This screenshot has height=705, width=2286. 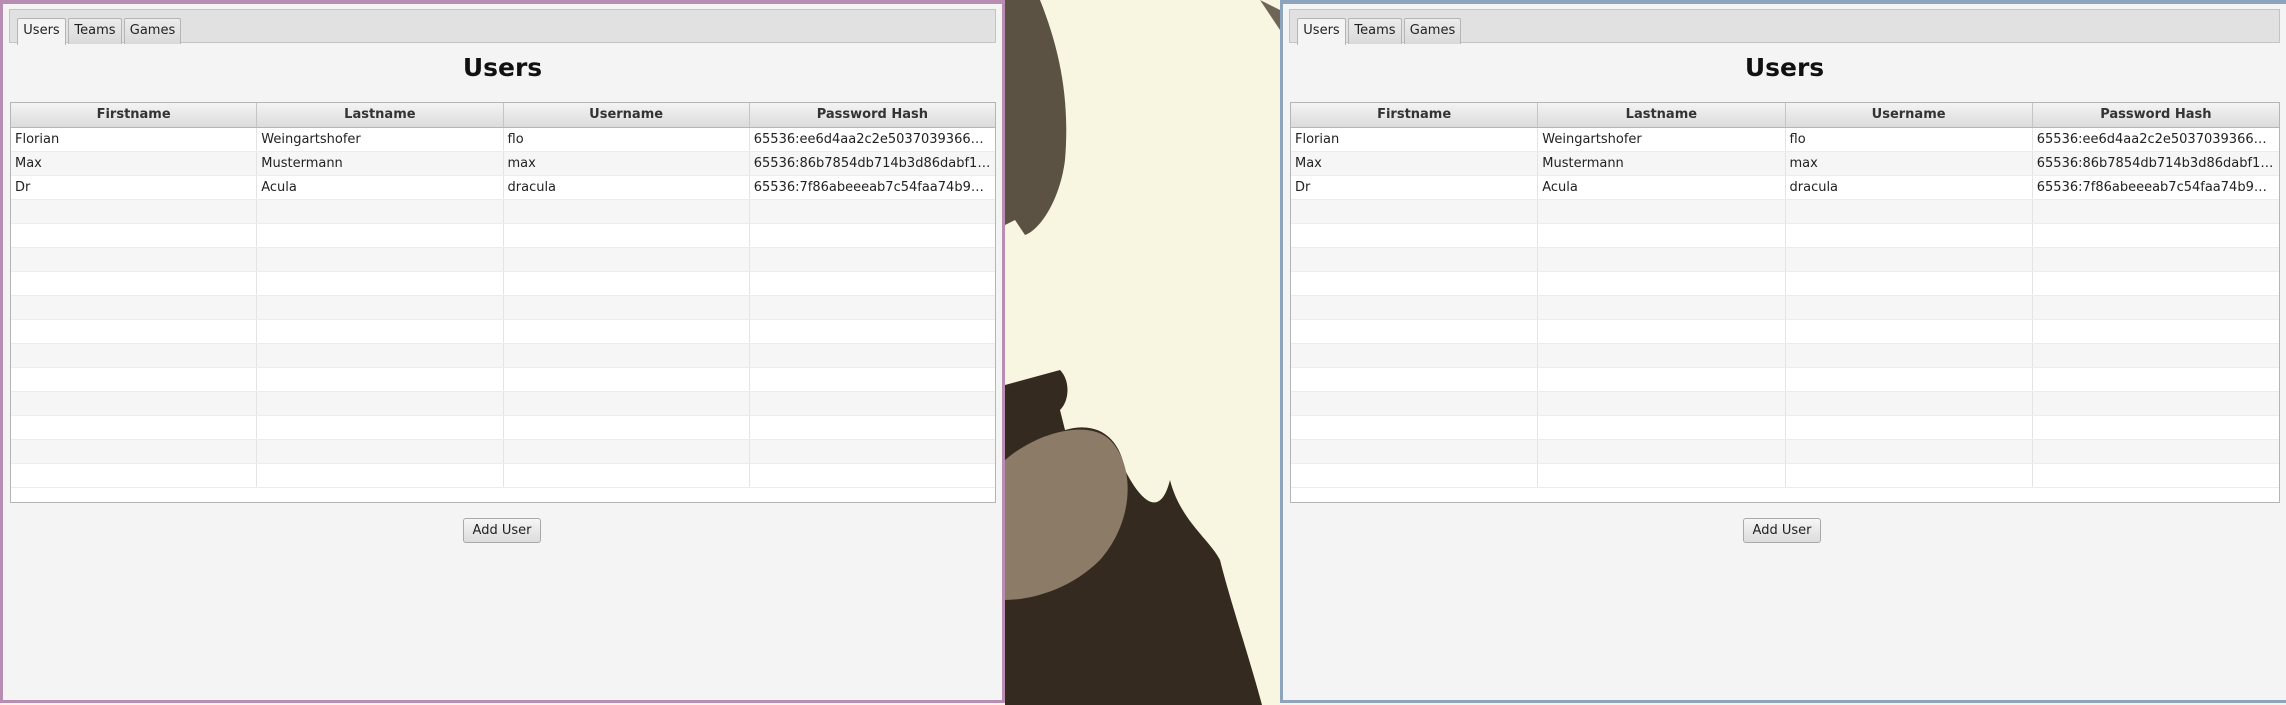 I want to click on cell-username: flo, so click(x=627, y=139).